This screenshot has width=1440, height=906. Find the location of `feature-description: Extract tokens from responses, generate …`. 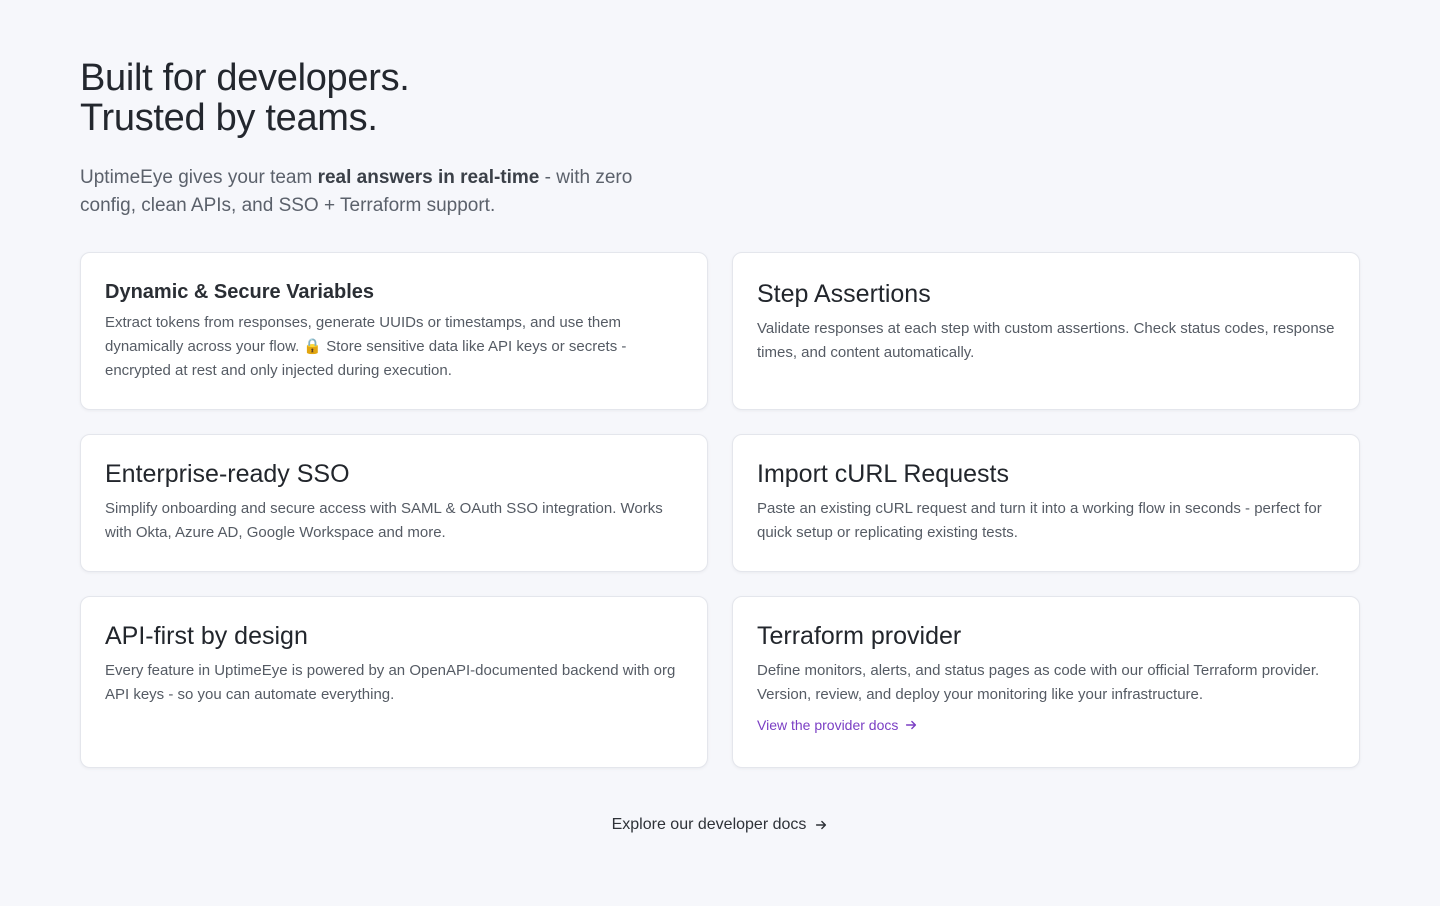

feature-description: Extract tokens from responses, generate … is located at coordinates (366, 346).